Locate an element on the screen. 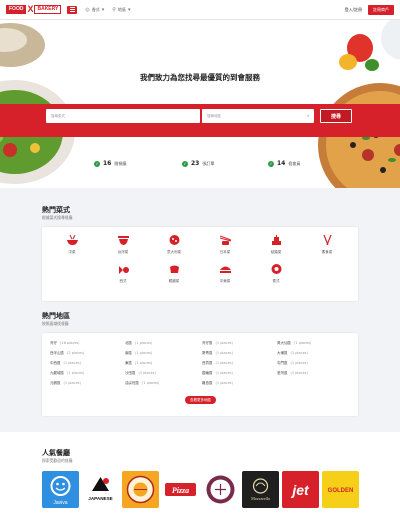 This screenshot has height=524, width=400. area-link: 觀塘區 (1 places) is located at coordinates (217, 373).